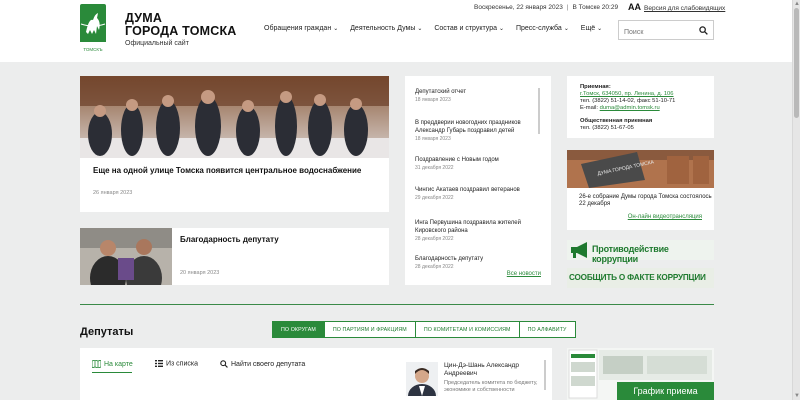 The width and height of the screenshot is (800, 400). Describe the element at coordinates (234, 256) in the screenshot. I see `second-news-card: Благодарность депутату 20 января 2023` at that location.